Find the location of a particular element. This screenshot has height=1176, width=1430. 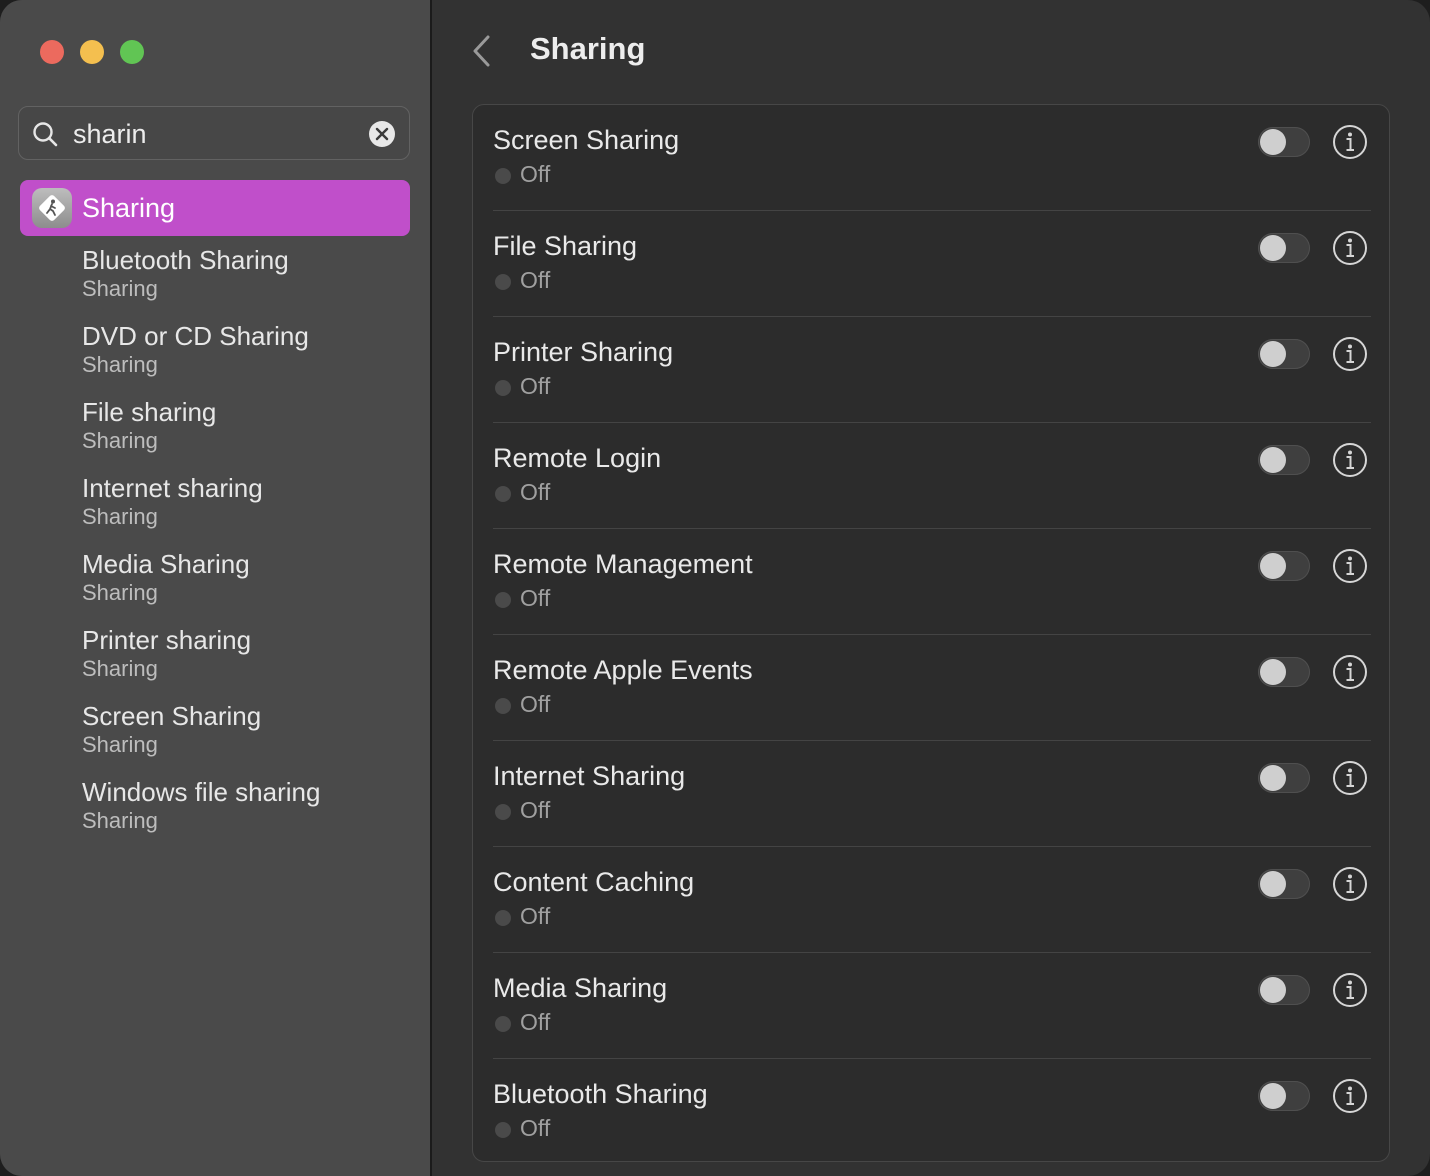

service-row-remote-apple-events: Remote Apple Events Off is located at coordinates (932, 688).